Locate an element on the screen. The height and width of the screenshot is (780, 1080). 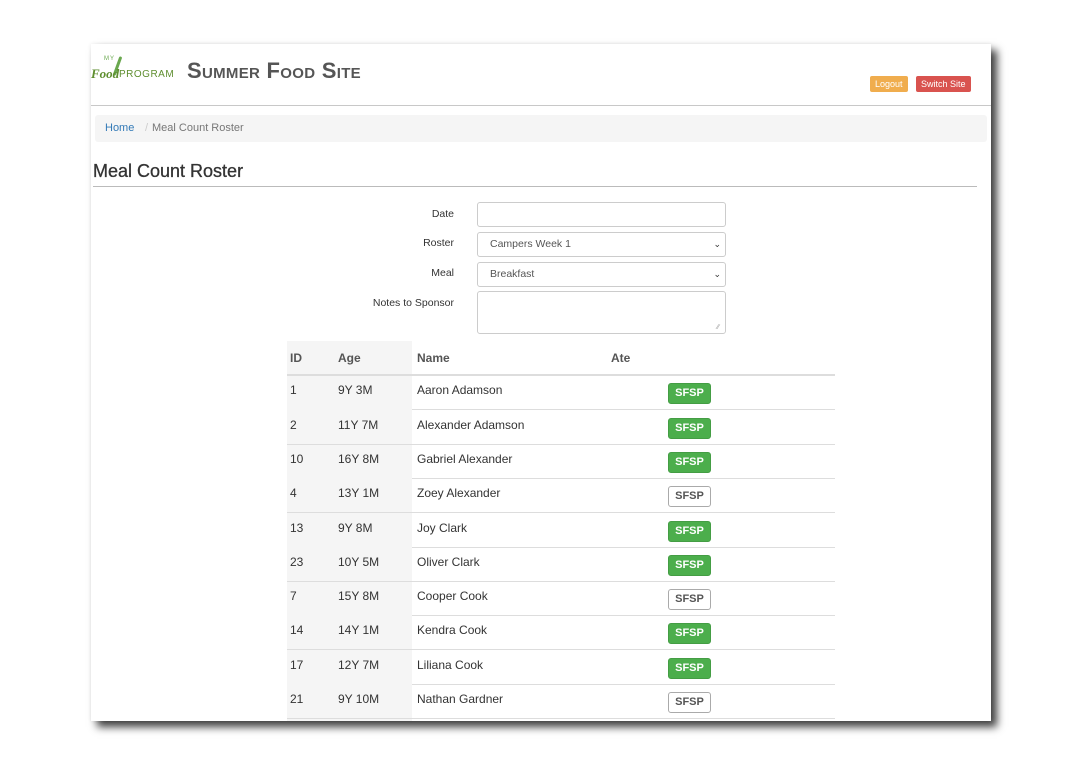
notes-label: Notes to Sponsor is located at coordinates (413, 303).